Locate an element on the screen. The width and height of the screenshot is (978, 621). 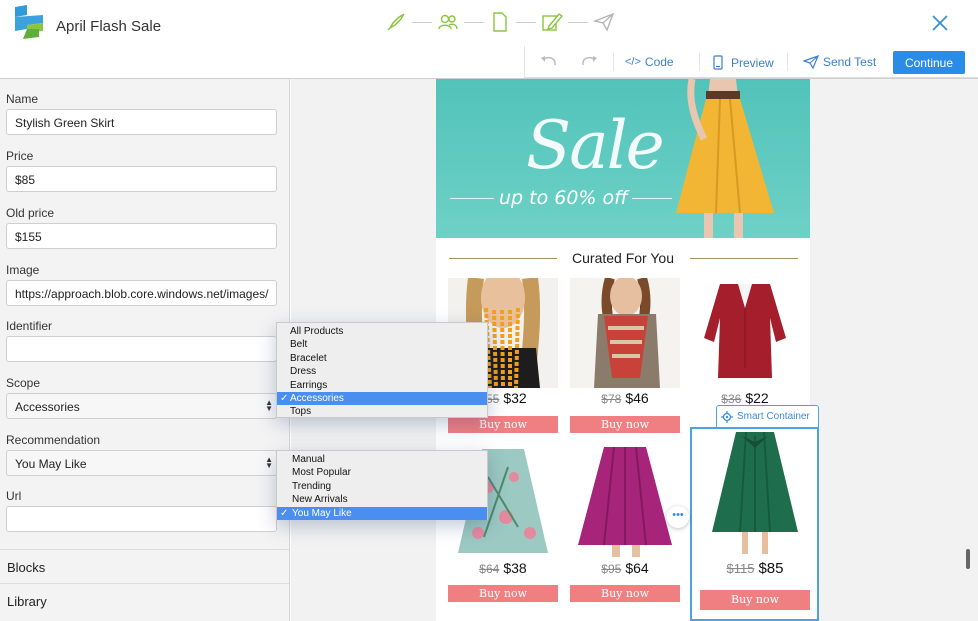
close-icon is located at coordinates (940, 23).